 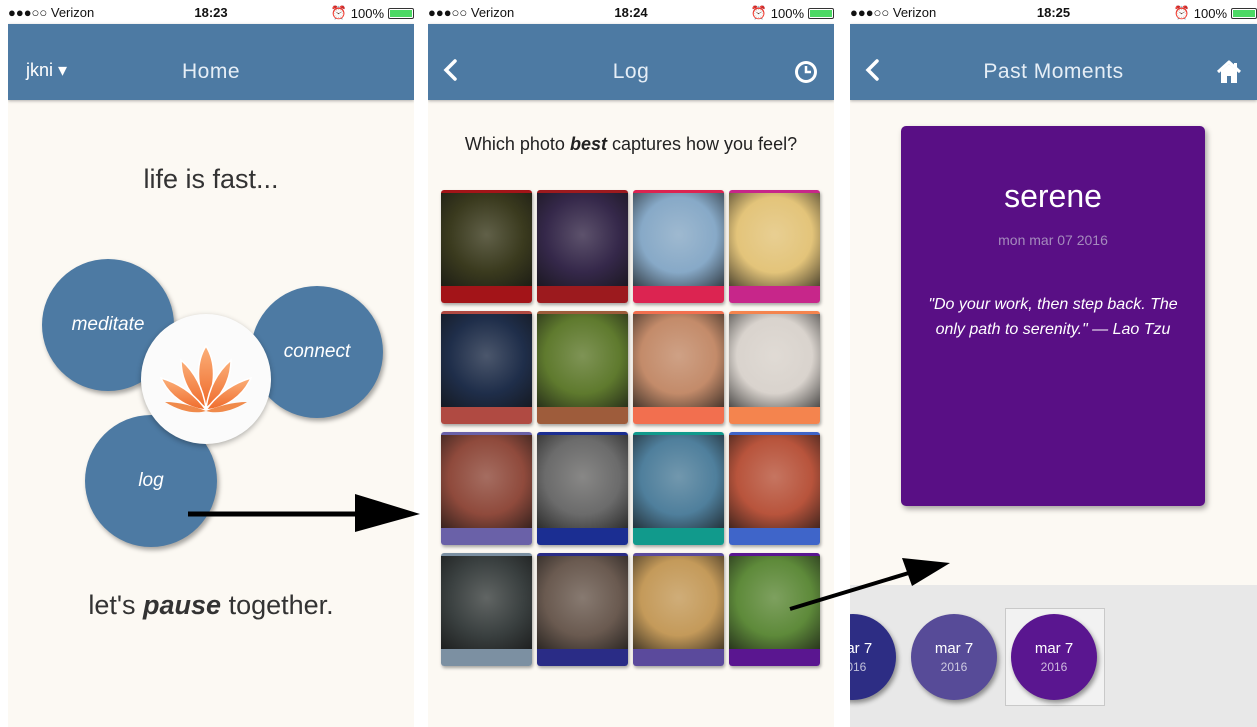 What do you see at coordinates (151, 480) in the screenshot?
I see `log-label: log` at bounding box center [151, 480].